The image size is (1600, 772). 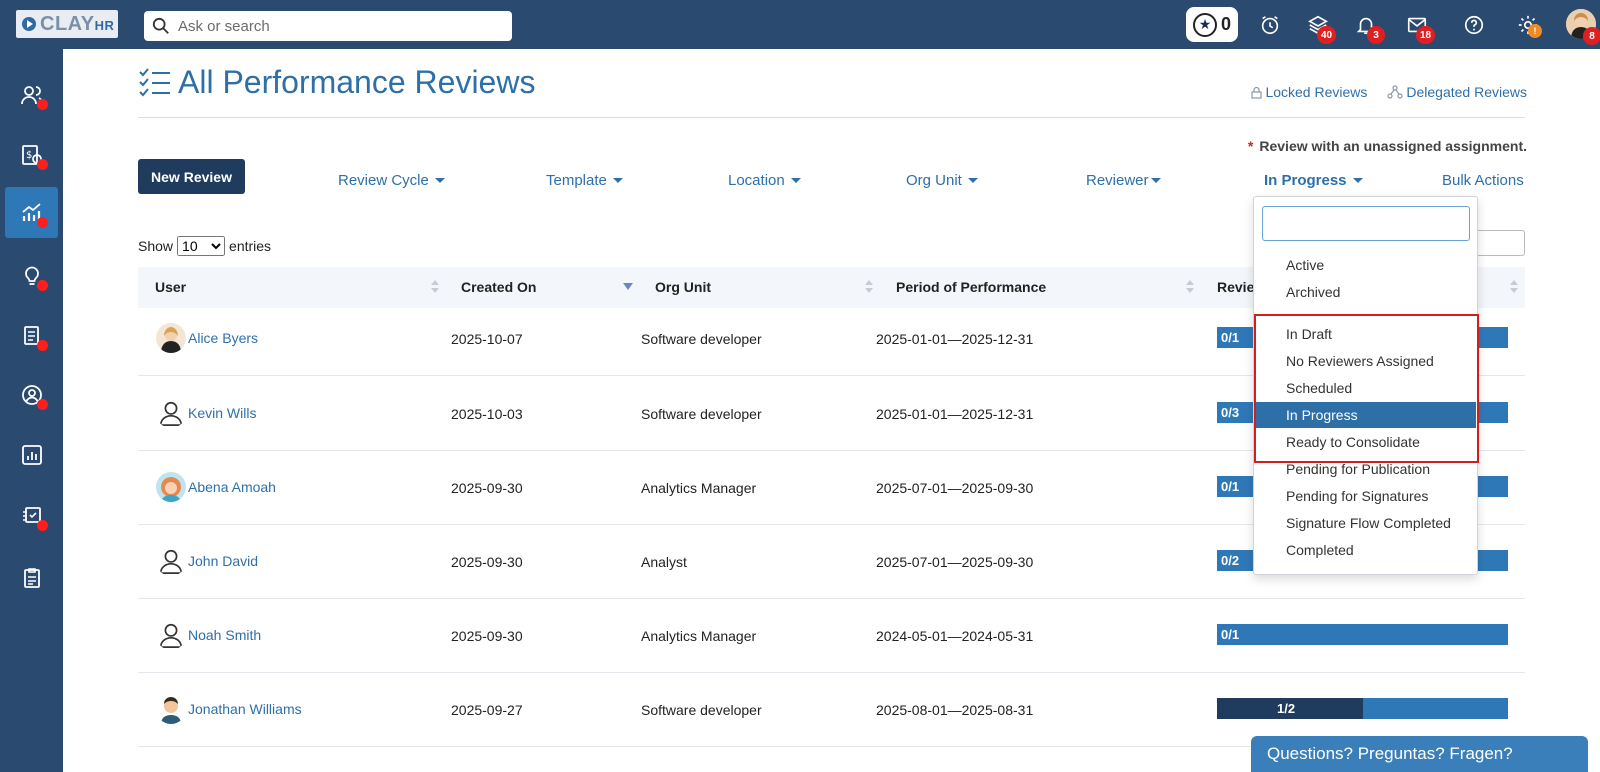 I want to click on locked-reviews-link: Locked Reviews, so click(x=1309, y=92).